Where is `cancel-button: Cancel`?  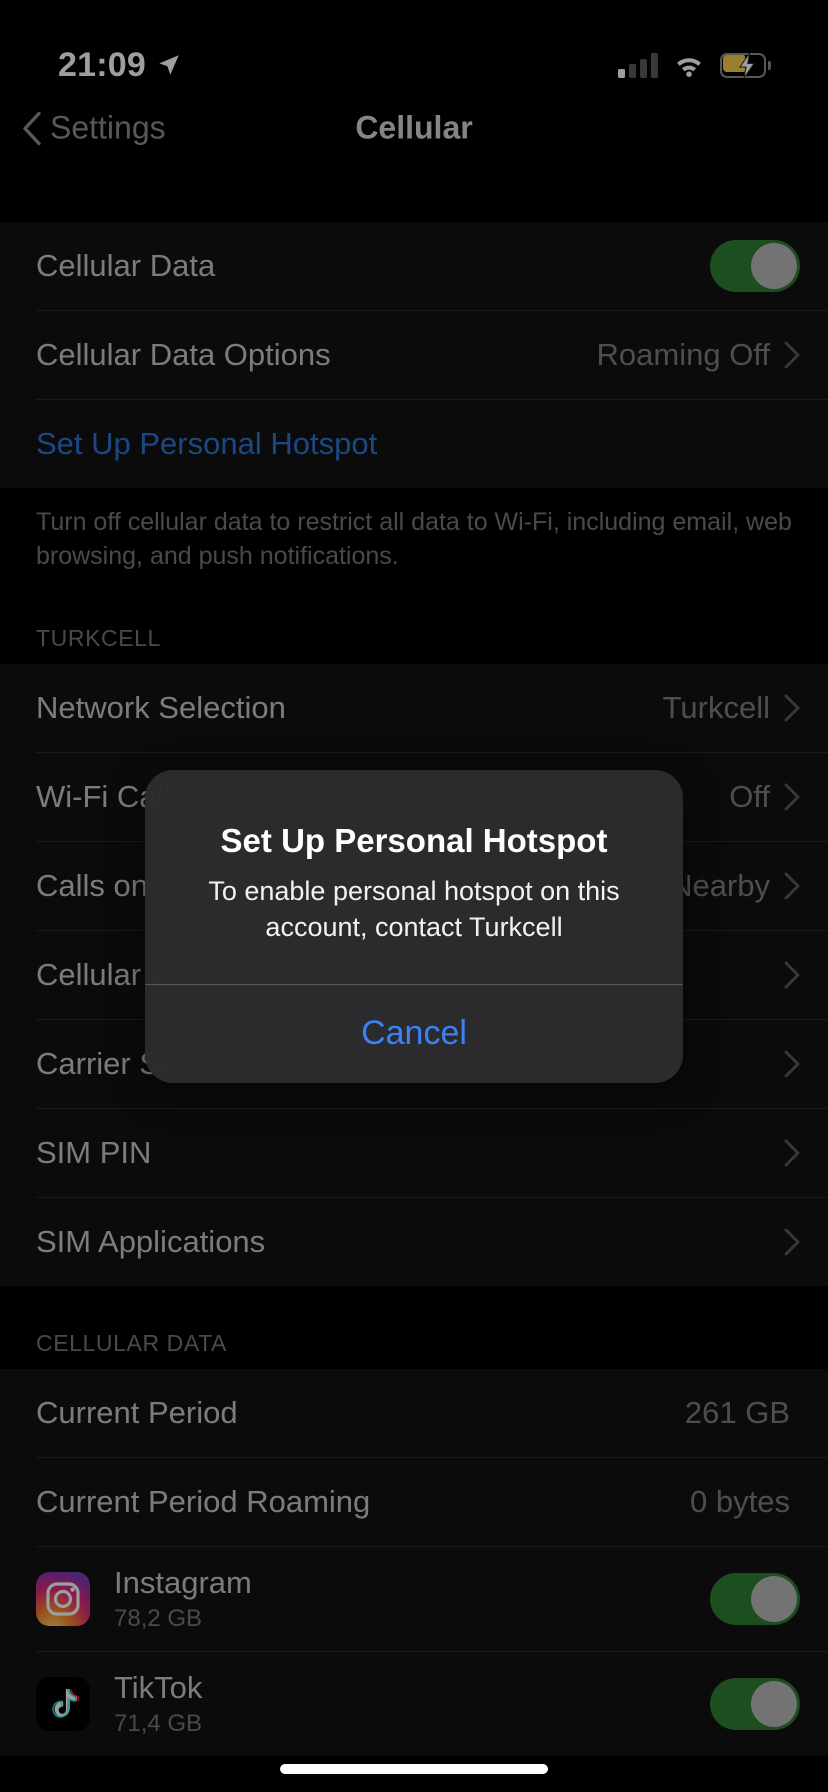 cancel-button: Cancel is located at coordinates (414, 1034).